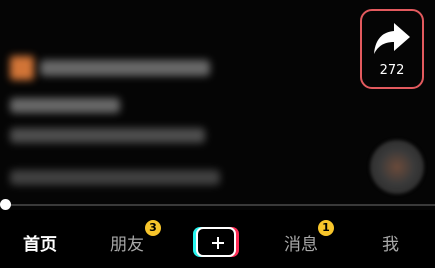  I want to click on create-button, so click(216, 242).